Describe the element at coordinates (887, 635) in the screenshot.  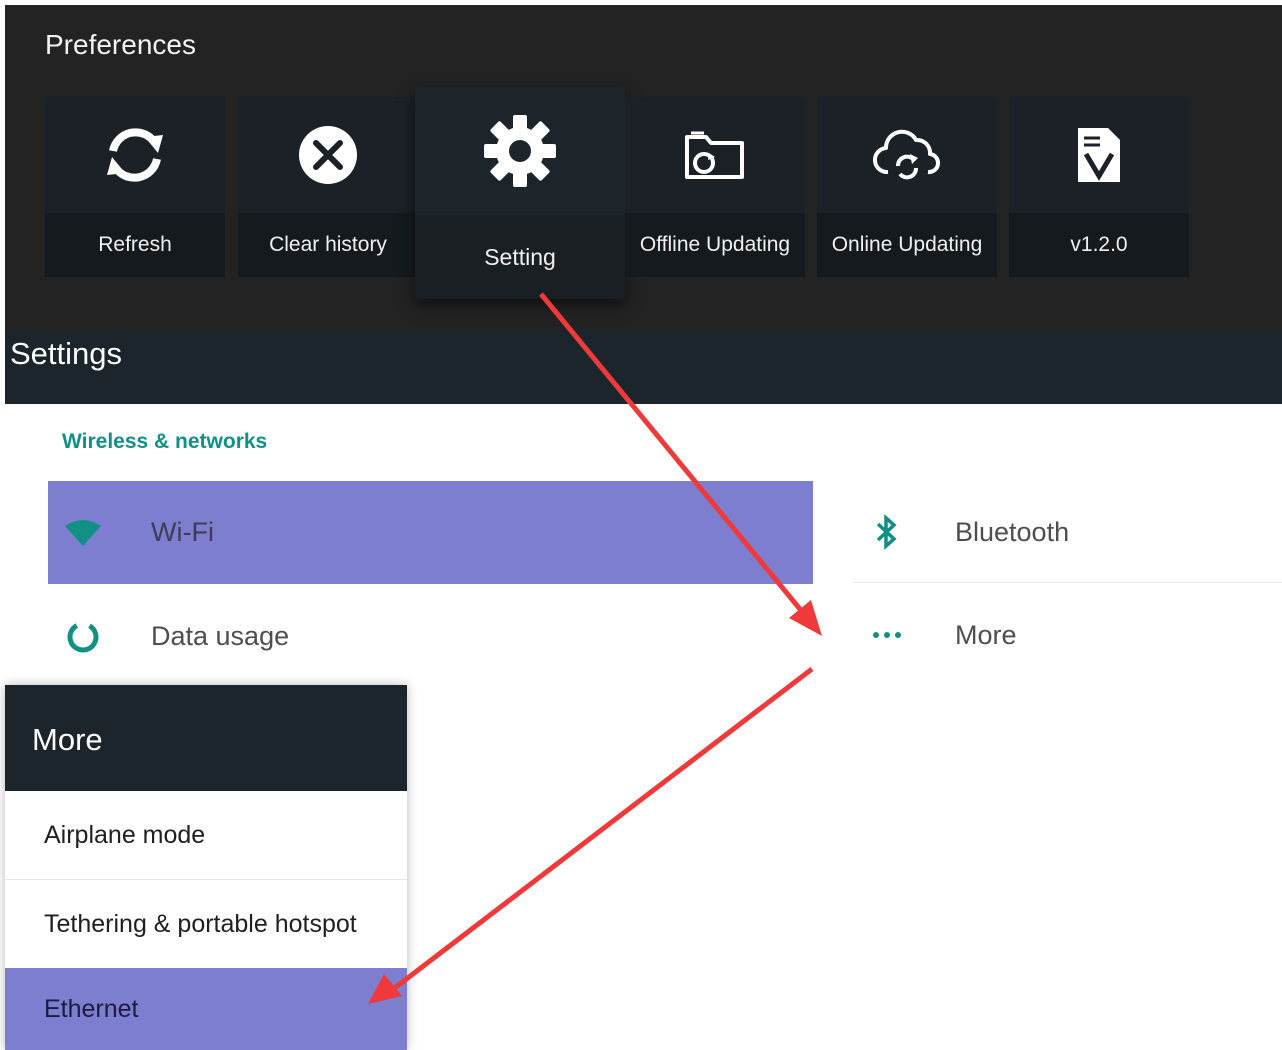
I see `more-dots-icon` at that location.